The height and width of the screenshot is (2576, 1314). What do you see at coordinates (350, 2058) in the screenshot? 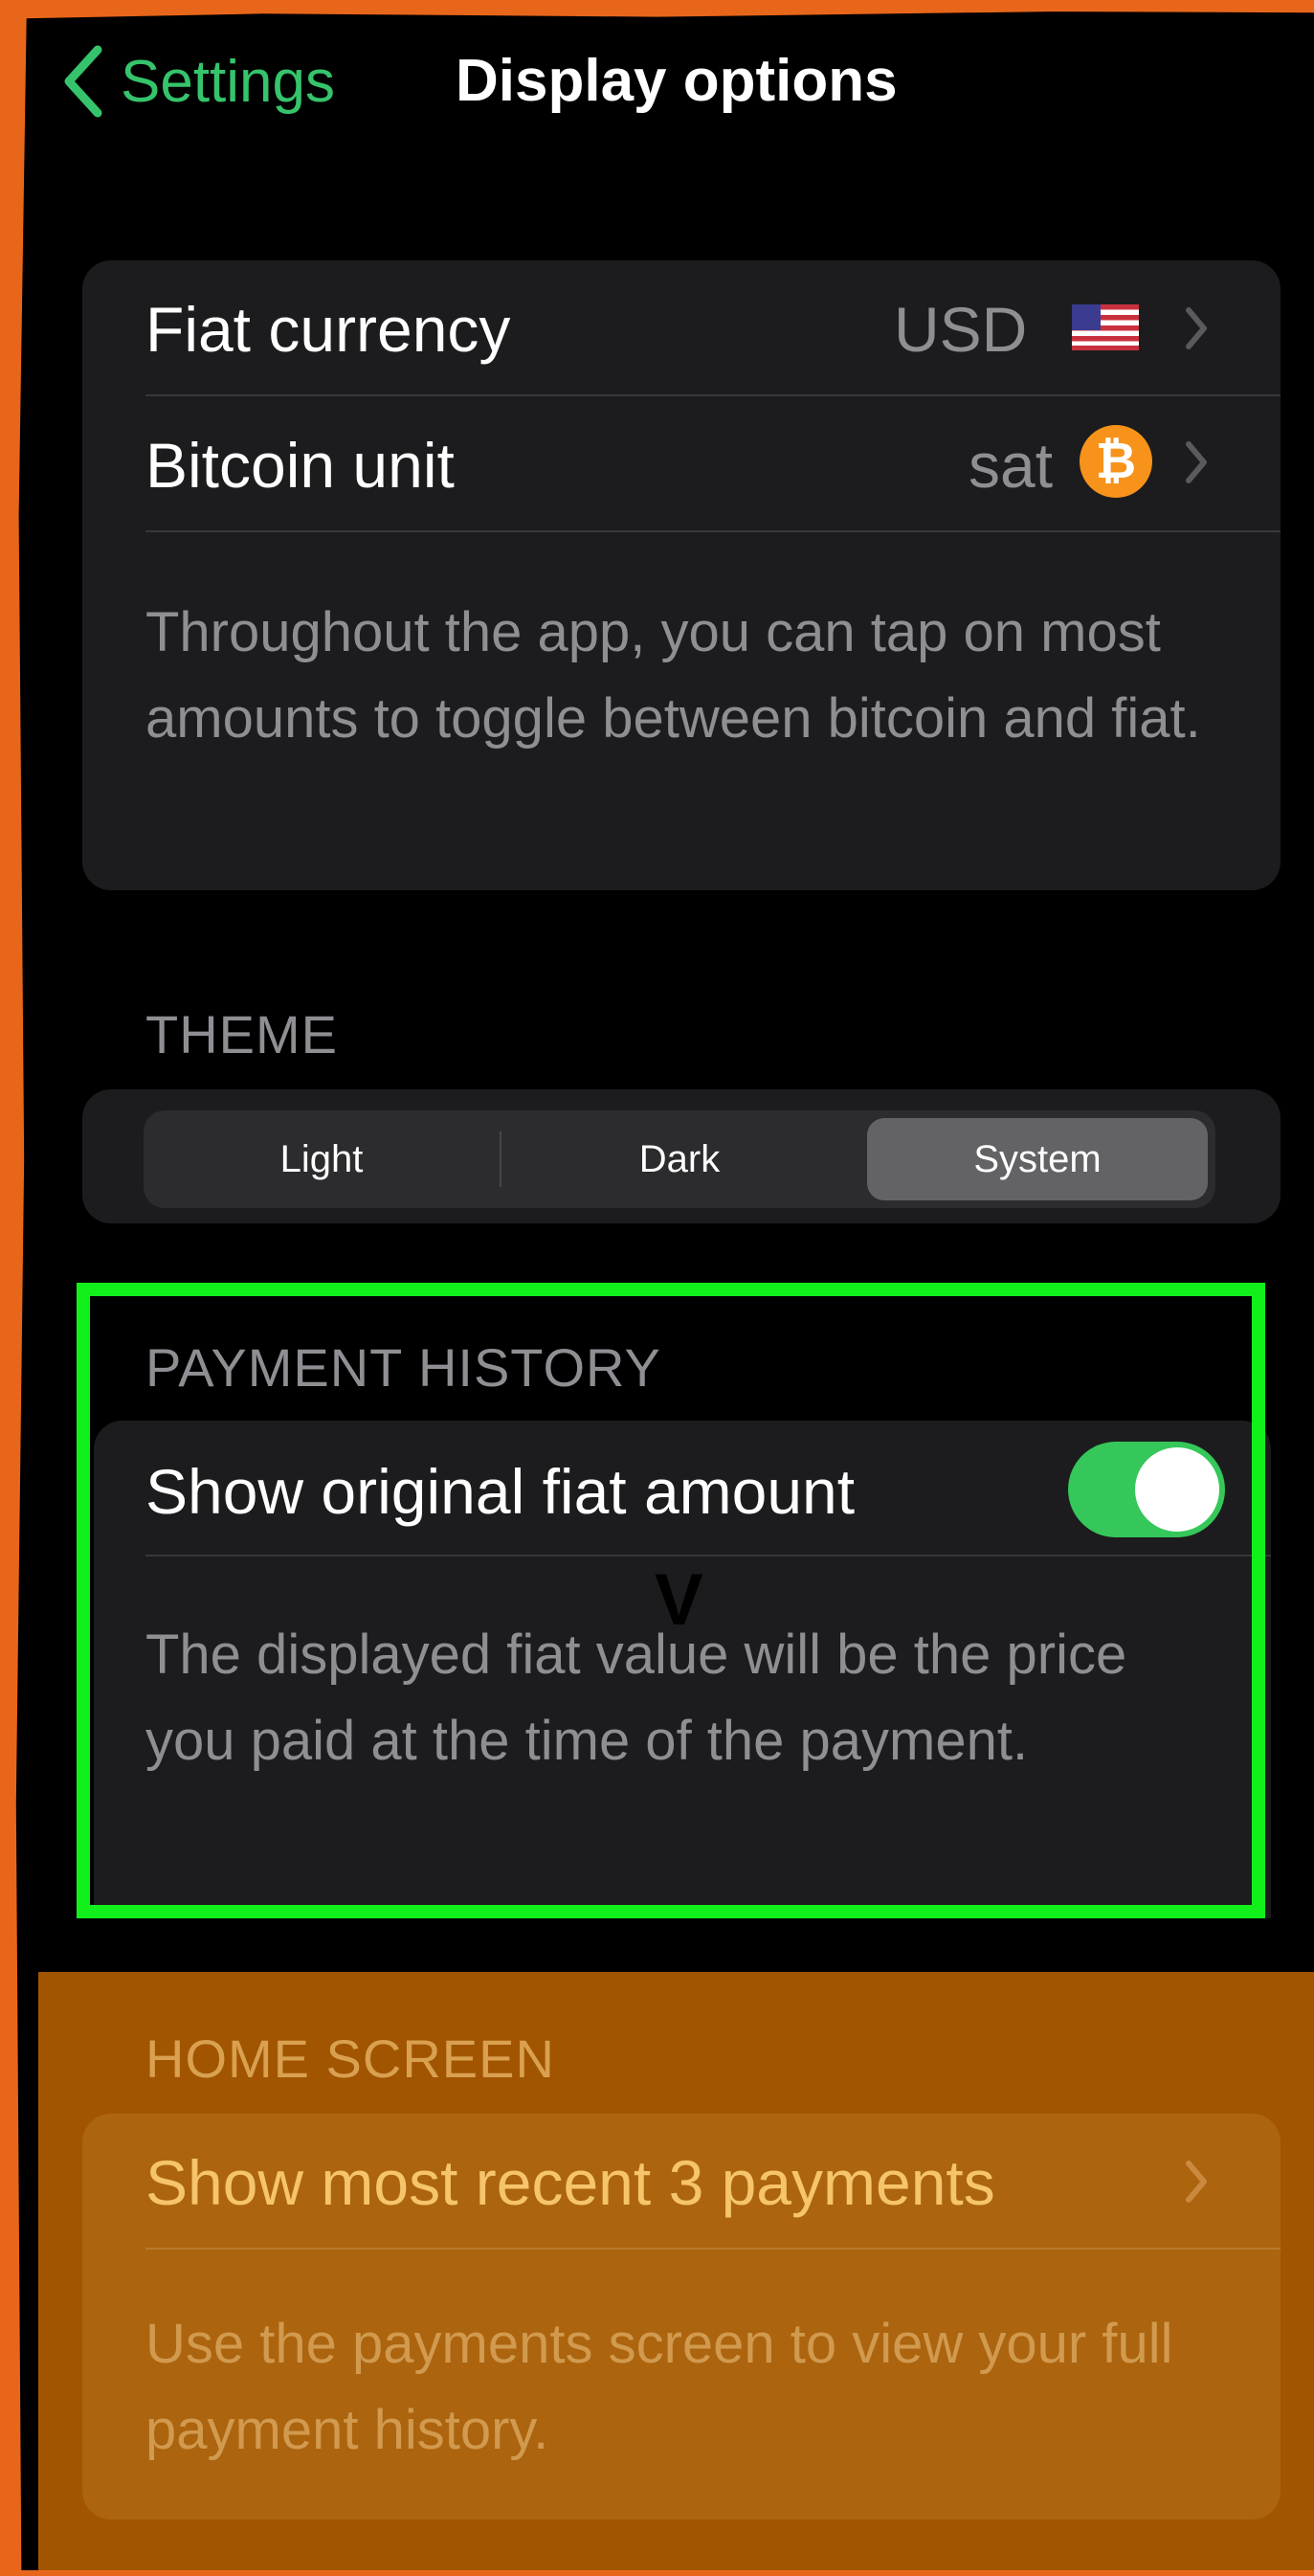
I see `home-screen-header: HOME SCREEN` at bounding box center [350, 2058].